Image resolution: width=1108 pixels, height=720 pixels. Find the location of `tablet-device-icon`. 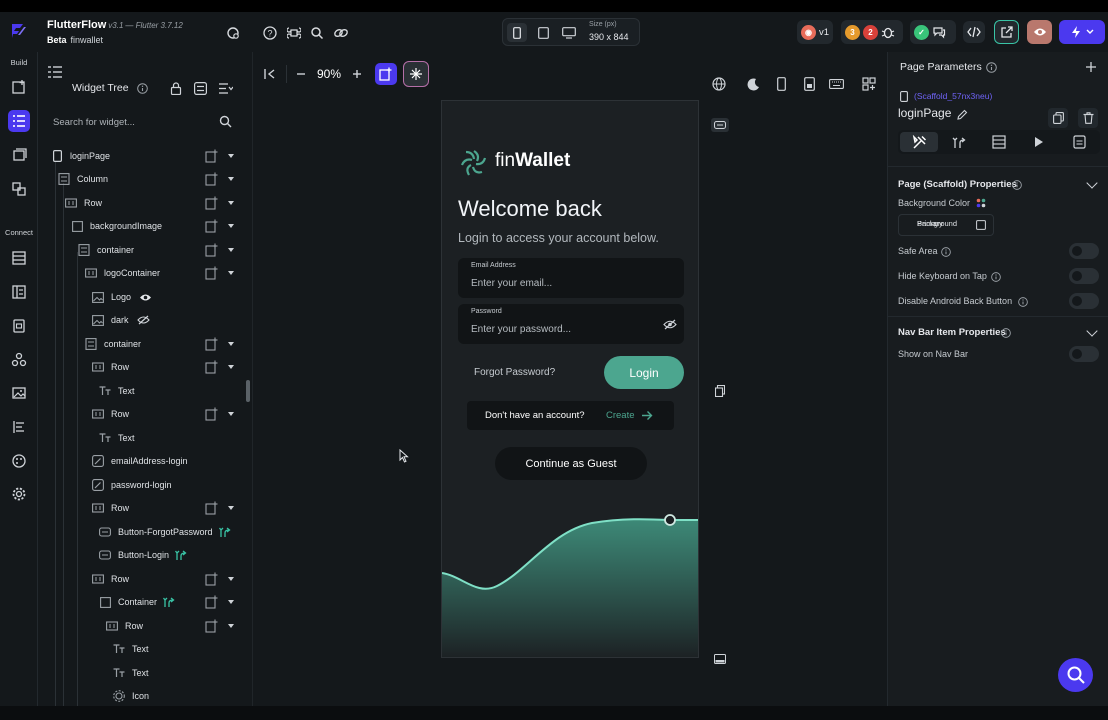

tablet-device-icon is located at coordinates (543, 32).